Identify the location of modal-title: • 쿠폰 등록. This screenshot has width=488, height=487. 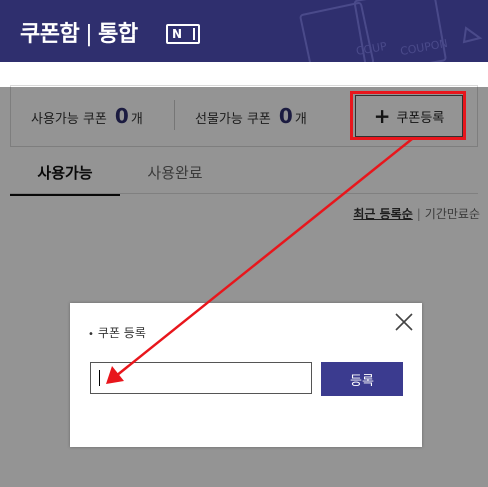
(117, 332).